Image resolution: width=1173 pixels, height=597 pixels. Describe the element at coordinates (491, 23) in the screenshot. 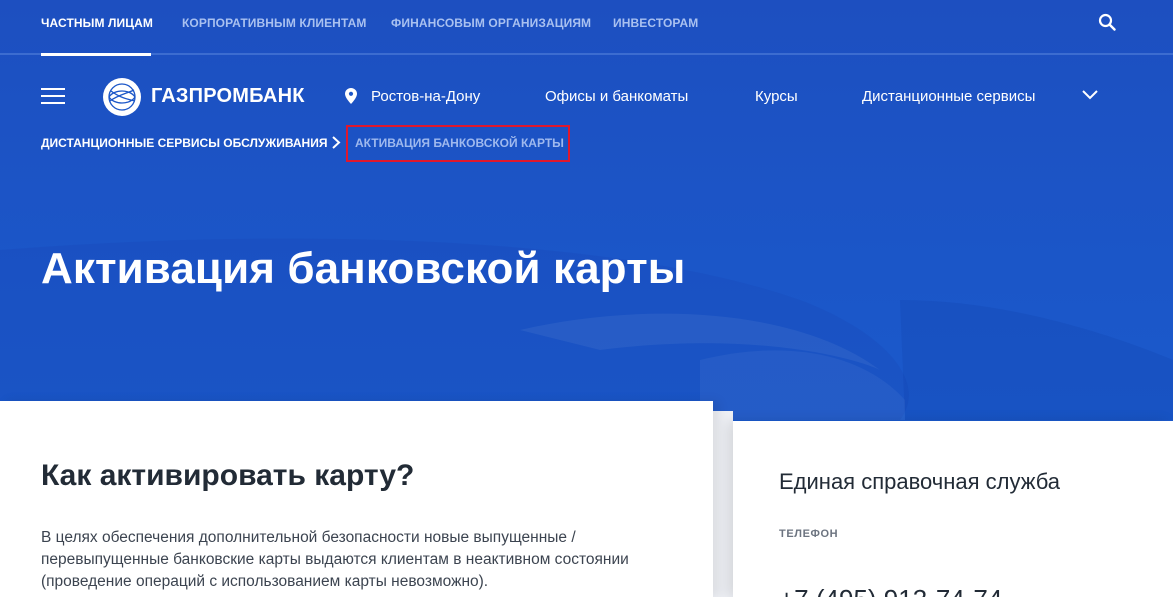

I see `topnav-item-financial: ФИНАНСОВЫМ ОРГАНИЗАЦИЯМ` at that location.